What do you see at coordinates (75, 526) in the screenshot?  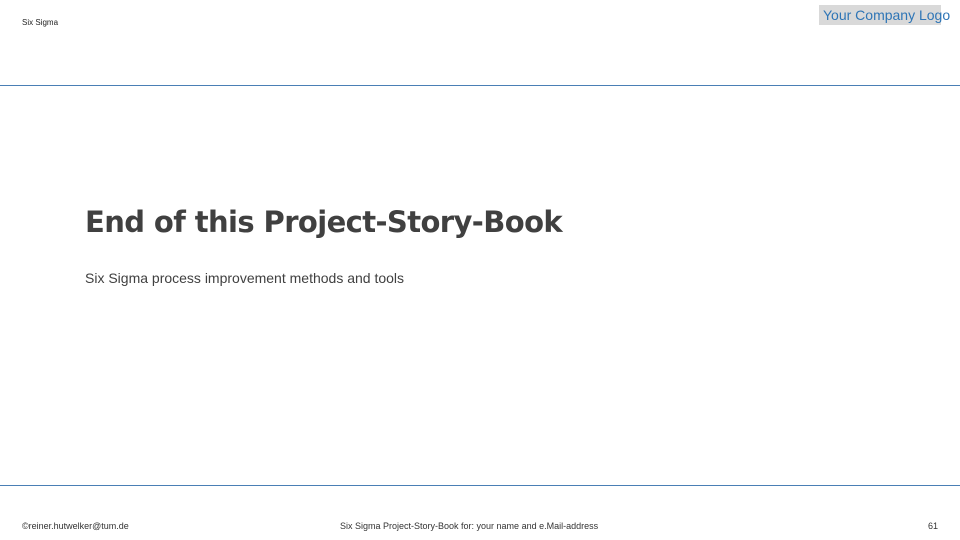 I see `footer-author: ©reiner.hutwelker@tum.de` at bounding box center [75, 526].